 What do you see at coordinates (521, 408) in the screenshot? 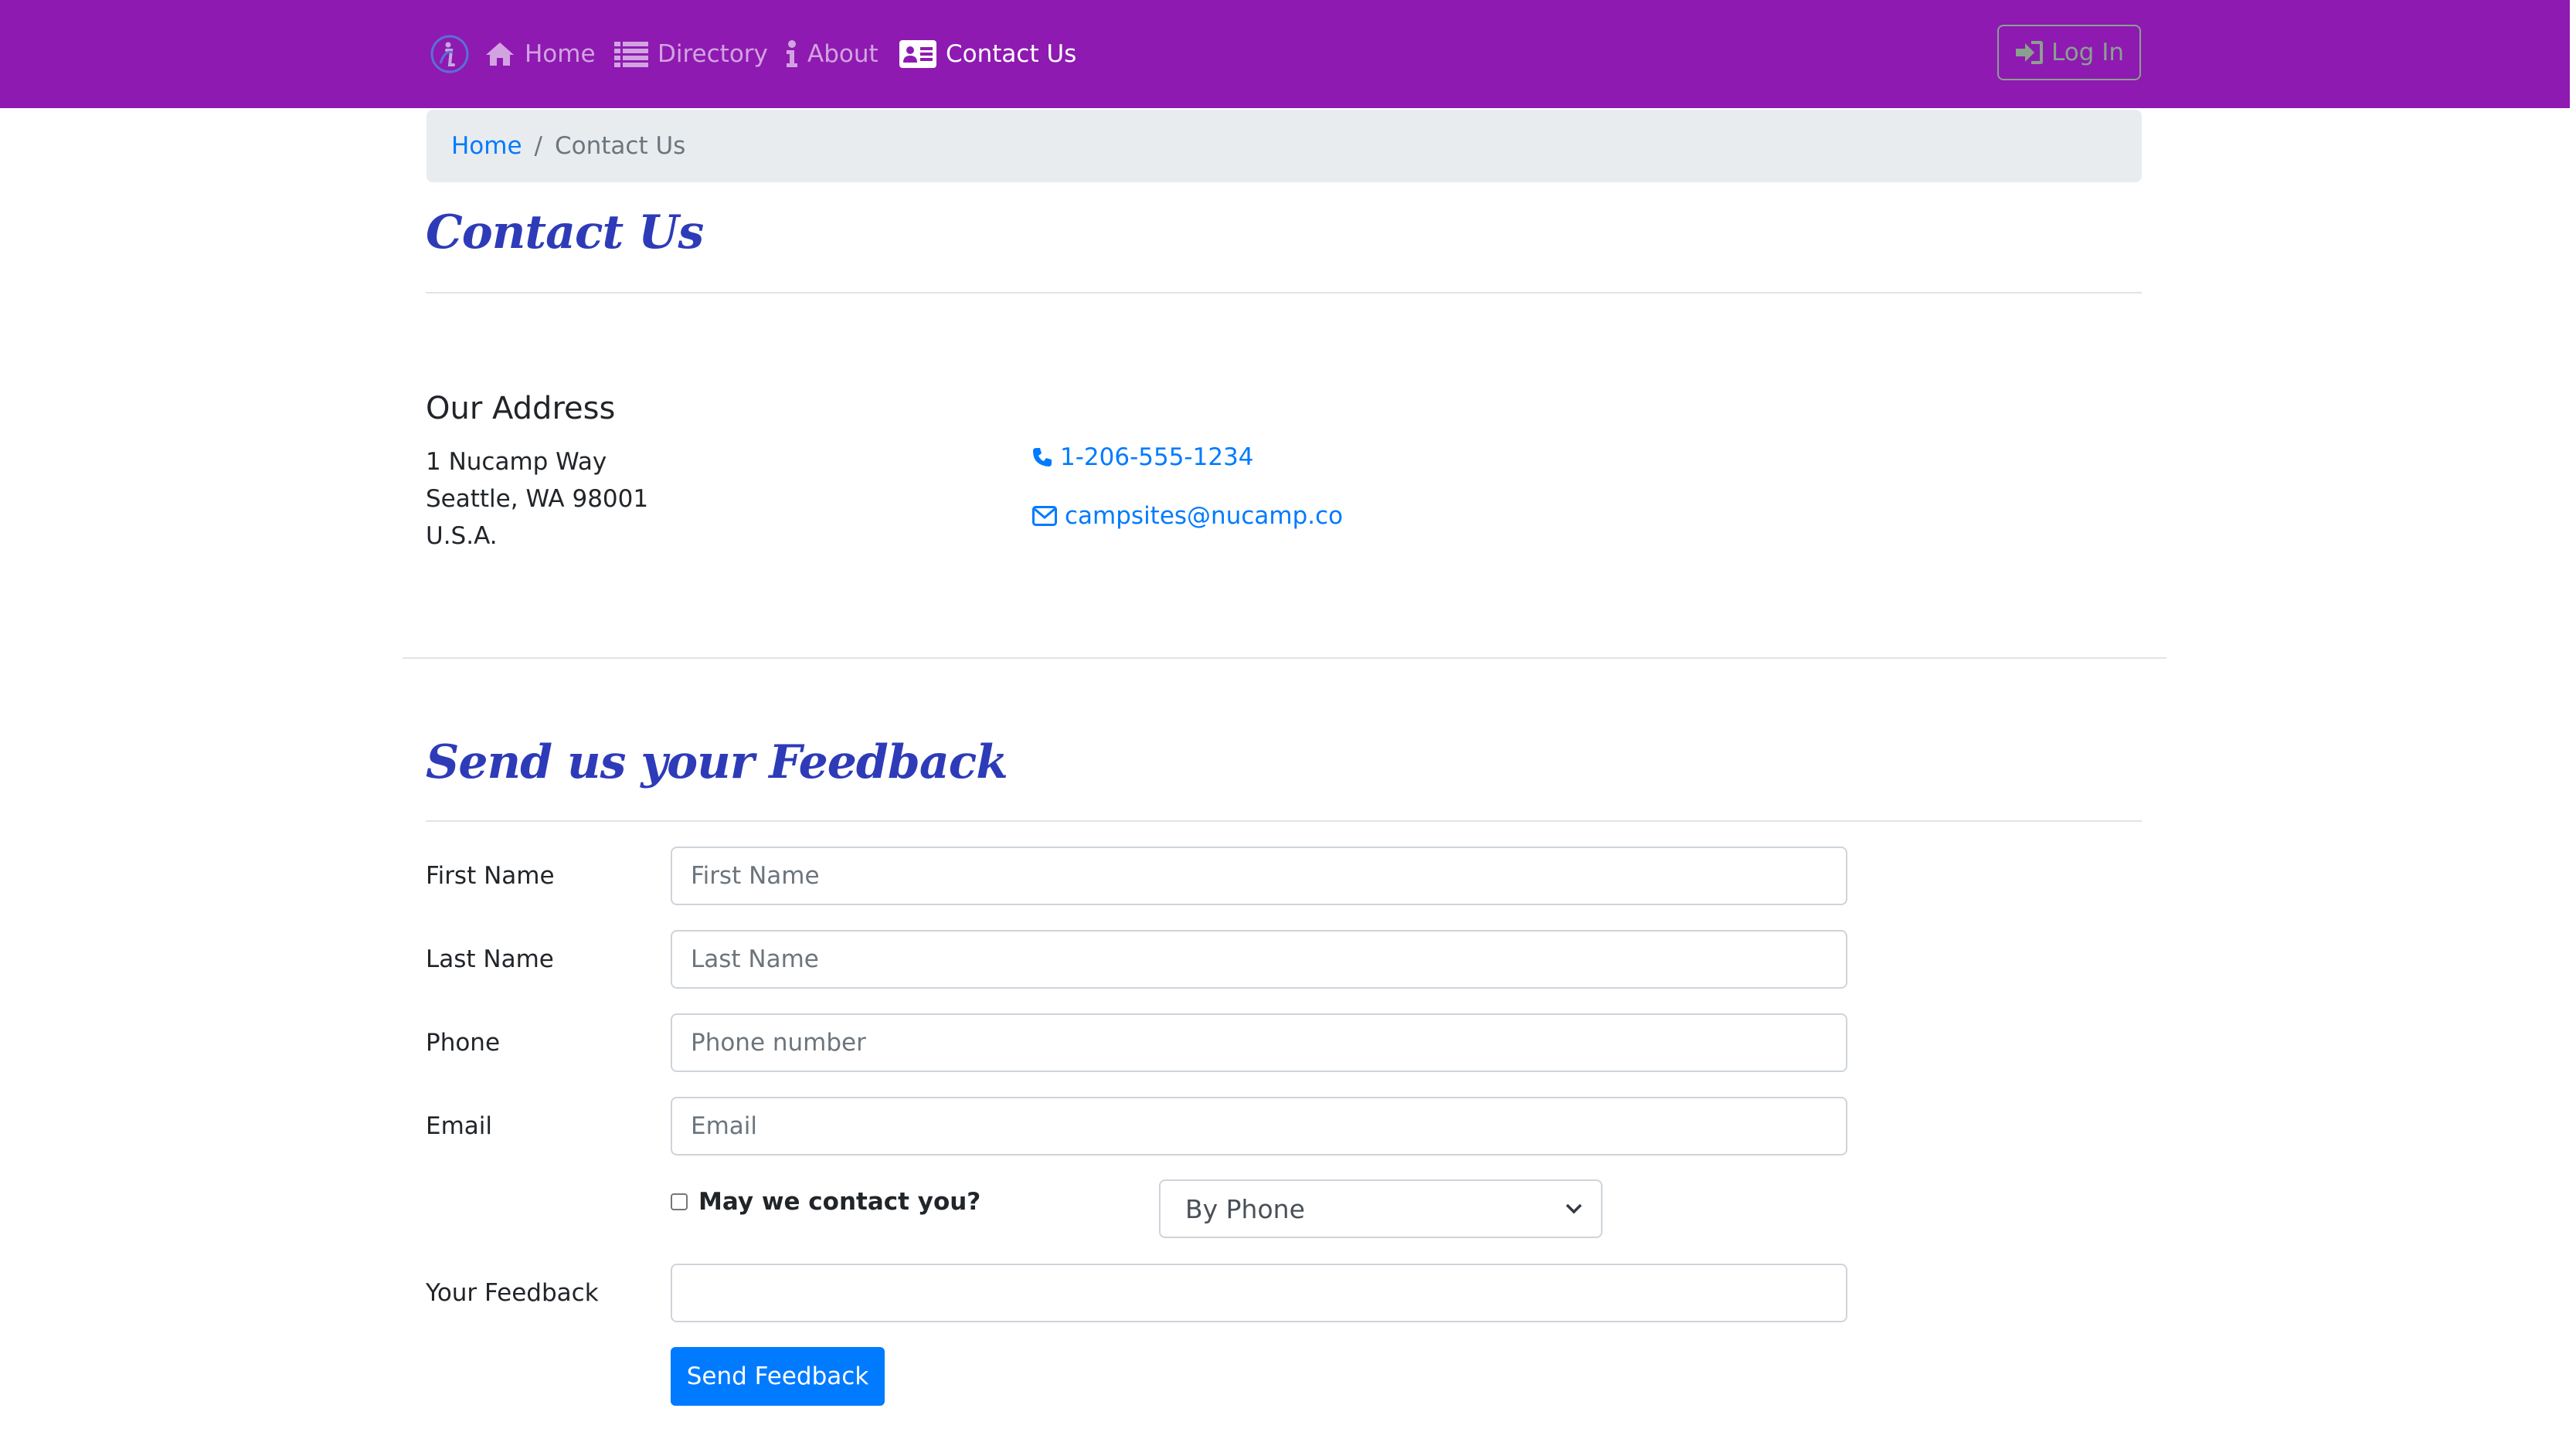
I see `address-title: Our Address` at bounding box center [521, 408].